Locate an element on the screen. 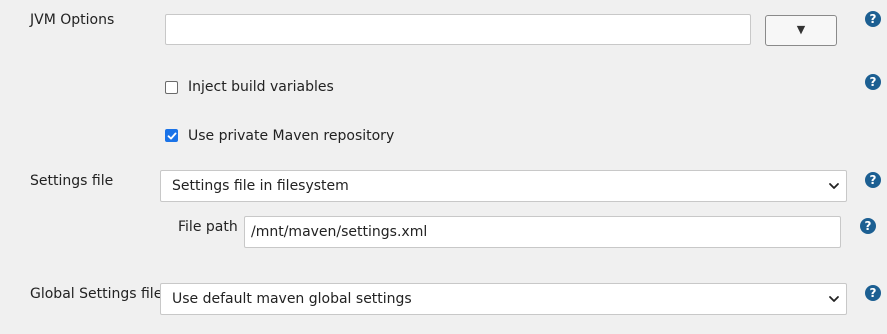  jvm-options-label: JVM Options is located at coordinates (72, 20).